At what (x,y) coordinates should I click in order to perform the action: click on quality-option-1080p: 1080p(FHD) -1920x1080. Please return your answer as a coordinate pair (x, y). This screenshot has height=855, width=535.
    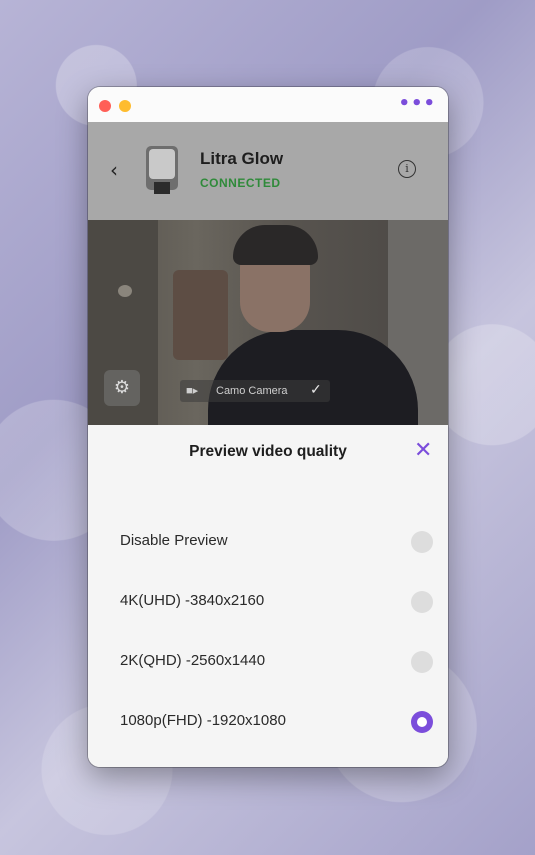
    Looking at the image, I should click on (268, 723).